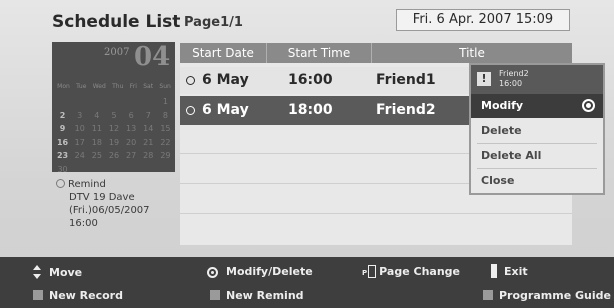  I want to click on calendar-day: 3, so click(80, 115).